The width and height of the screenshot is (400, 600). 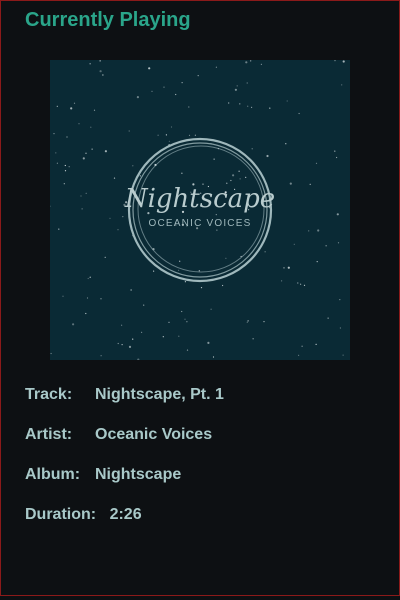 What do you see at coordinates (154, 434) in the screenshot?
I see `artist-value: Oceanic Voices` at bounding box center [154, 434].